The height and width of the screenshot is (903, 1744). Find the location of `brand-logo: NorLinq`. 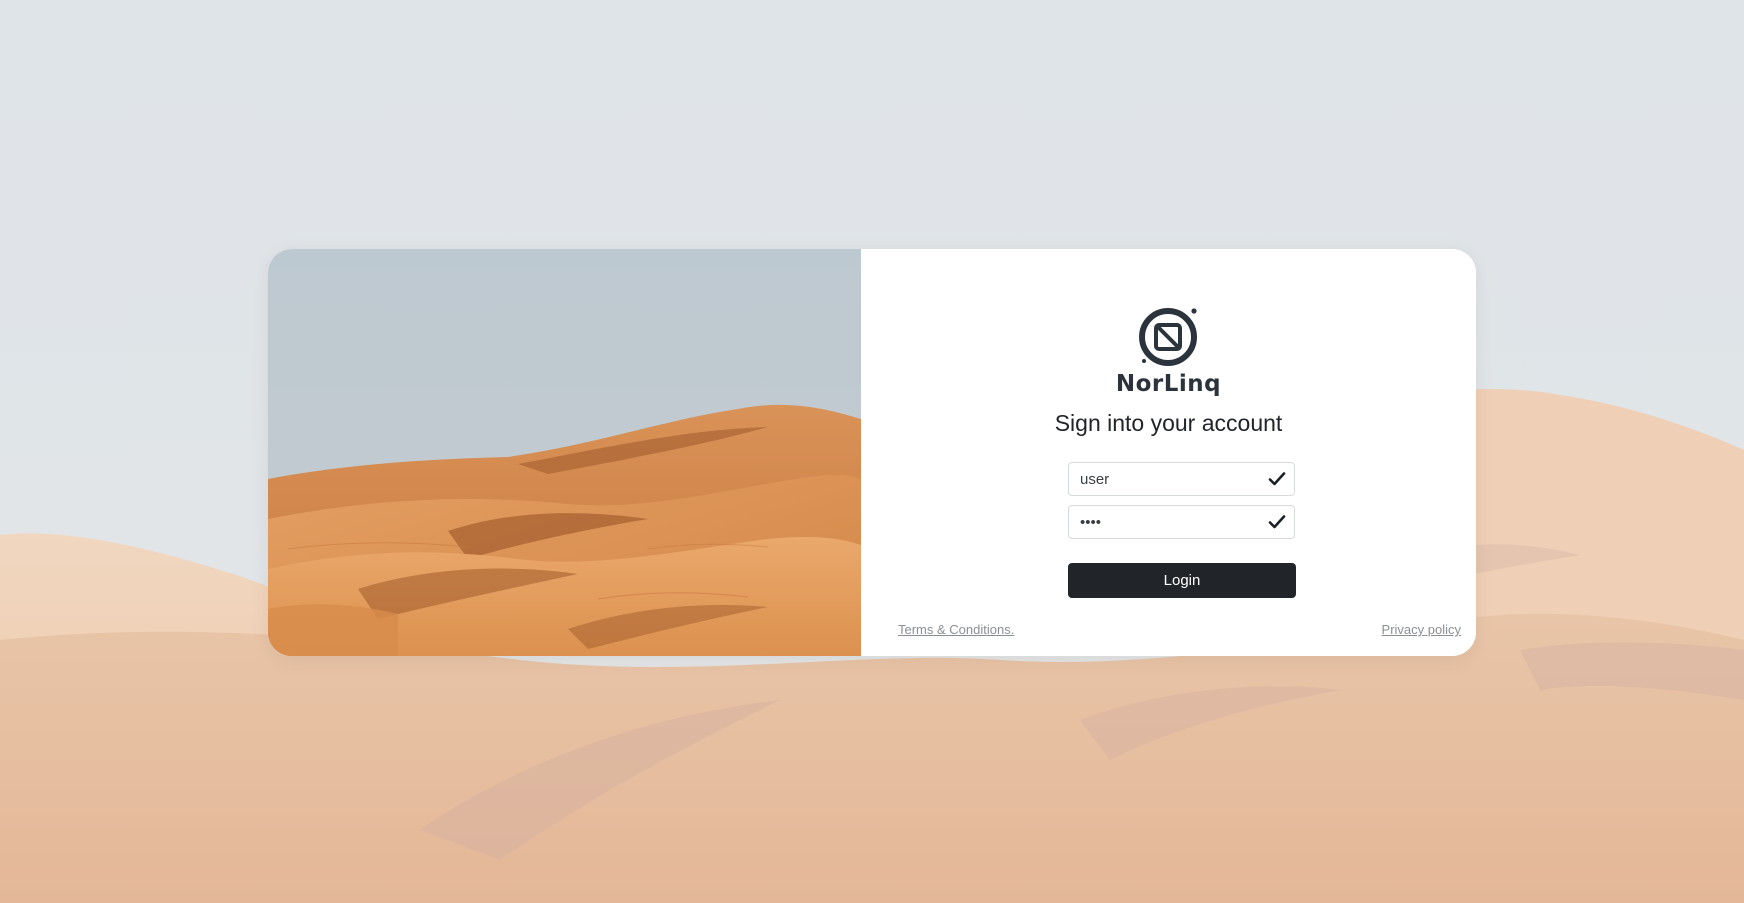

brand-logo: NorLinq is located at coordinates (1168, 351).